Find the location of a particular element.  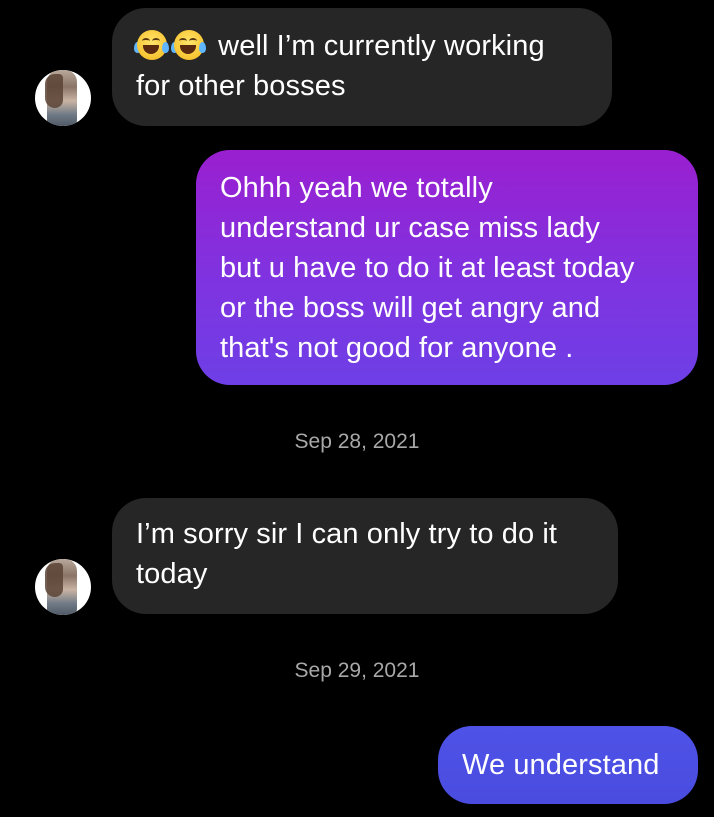

message-text: that's not good for anyone . is located at coordinates (397, 348).